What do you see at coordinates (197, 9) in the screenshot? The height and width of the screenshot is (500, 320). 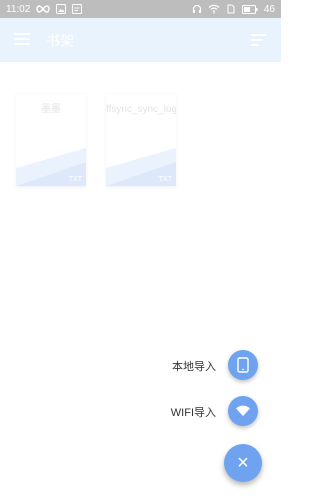 I see `headphones-icon` at bounding box center [197, 9].